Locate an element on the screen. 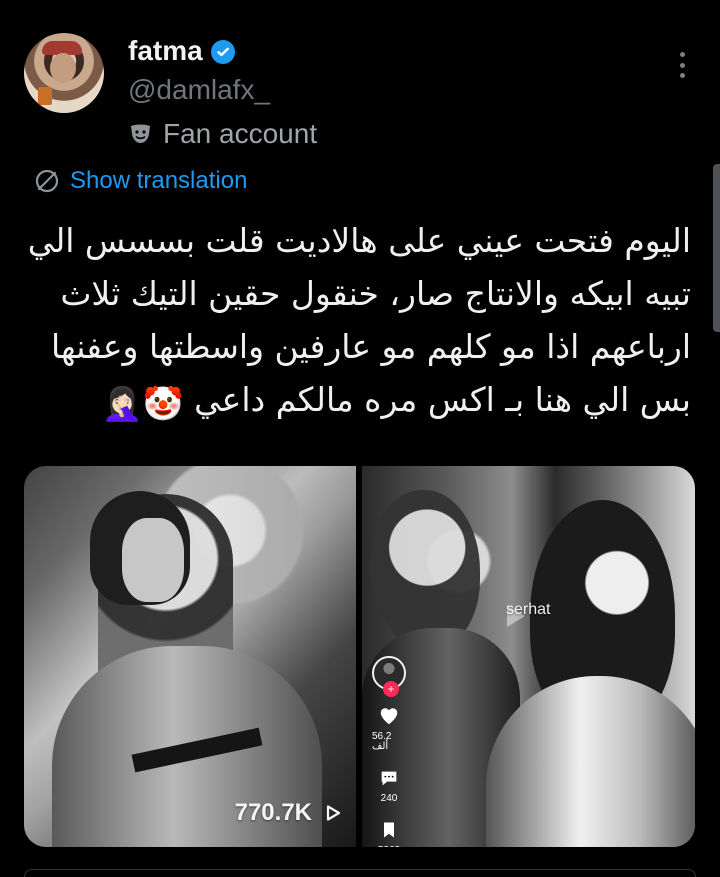 Image resolution: width=720 pixels, height=877 pixels. fan-account-label-row: Fan account is located at coordinates (222, 134).